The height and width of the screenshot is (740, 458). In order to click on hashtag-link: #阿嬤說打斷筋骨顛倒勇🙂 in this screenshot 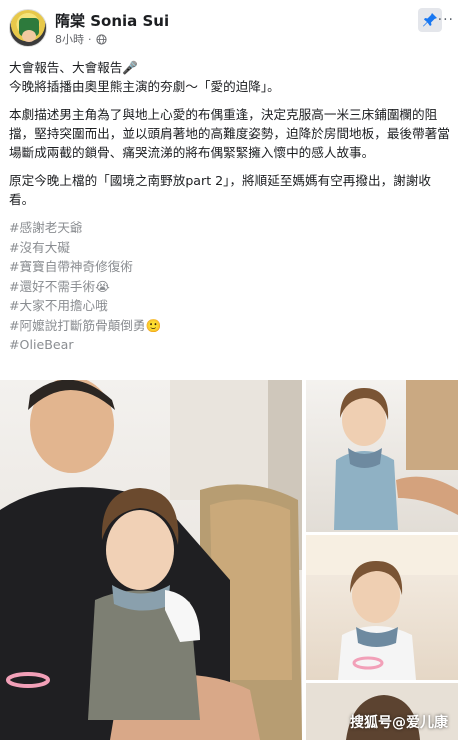, I will do `click(231, 326)`.